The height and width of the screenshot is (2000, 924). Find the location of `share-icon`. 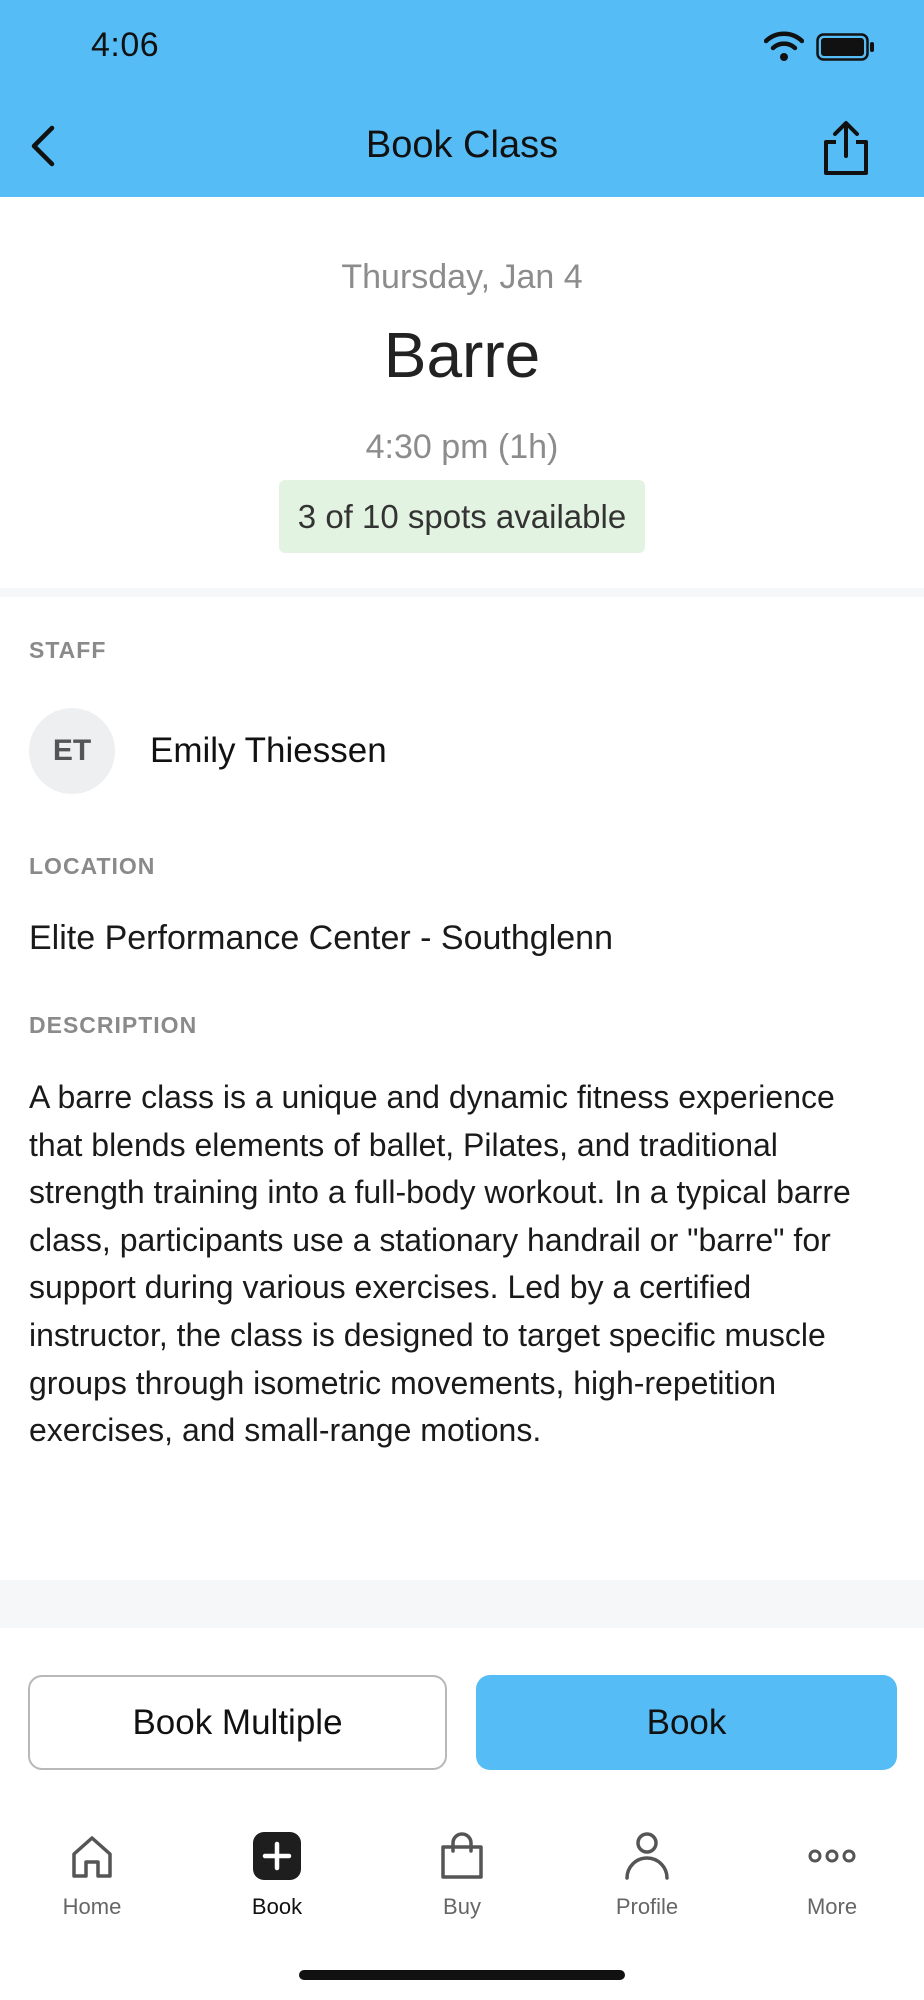

share-icon is located at coordinates (846, 148).